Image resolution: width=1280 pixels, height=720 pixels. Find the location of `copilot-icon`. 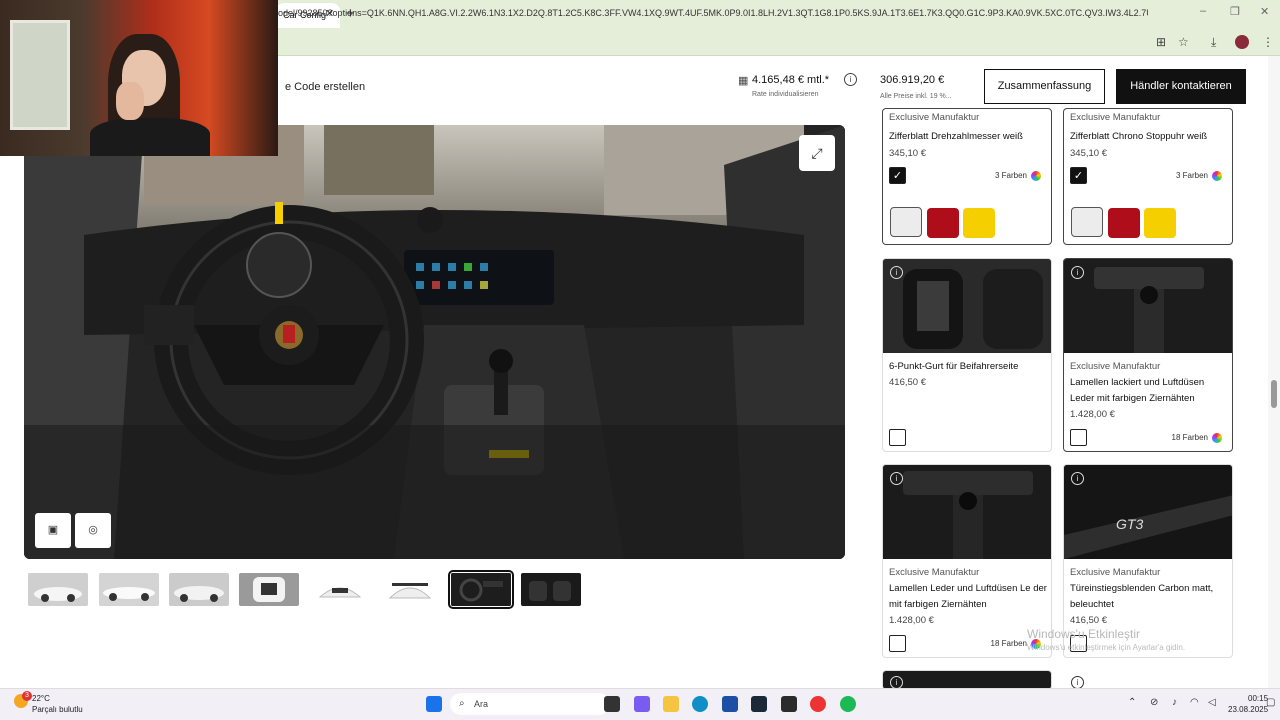

copilot-icon is located at coordinates (642, 704).